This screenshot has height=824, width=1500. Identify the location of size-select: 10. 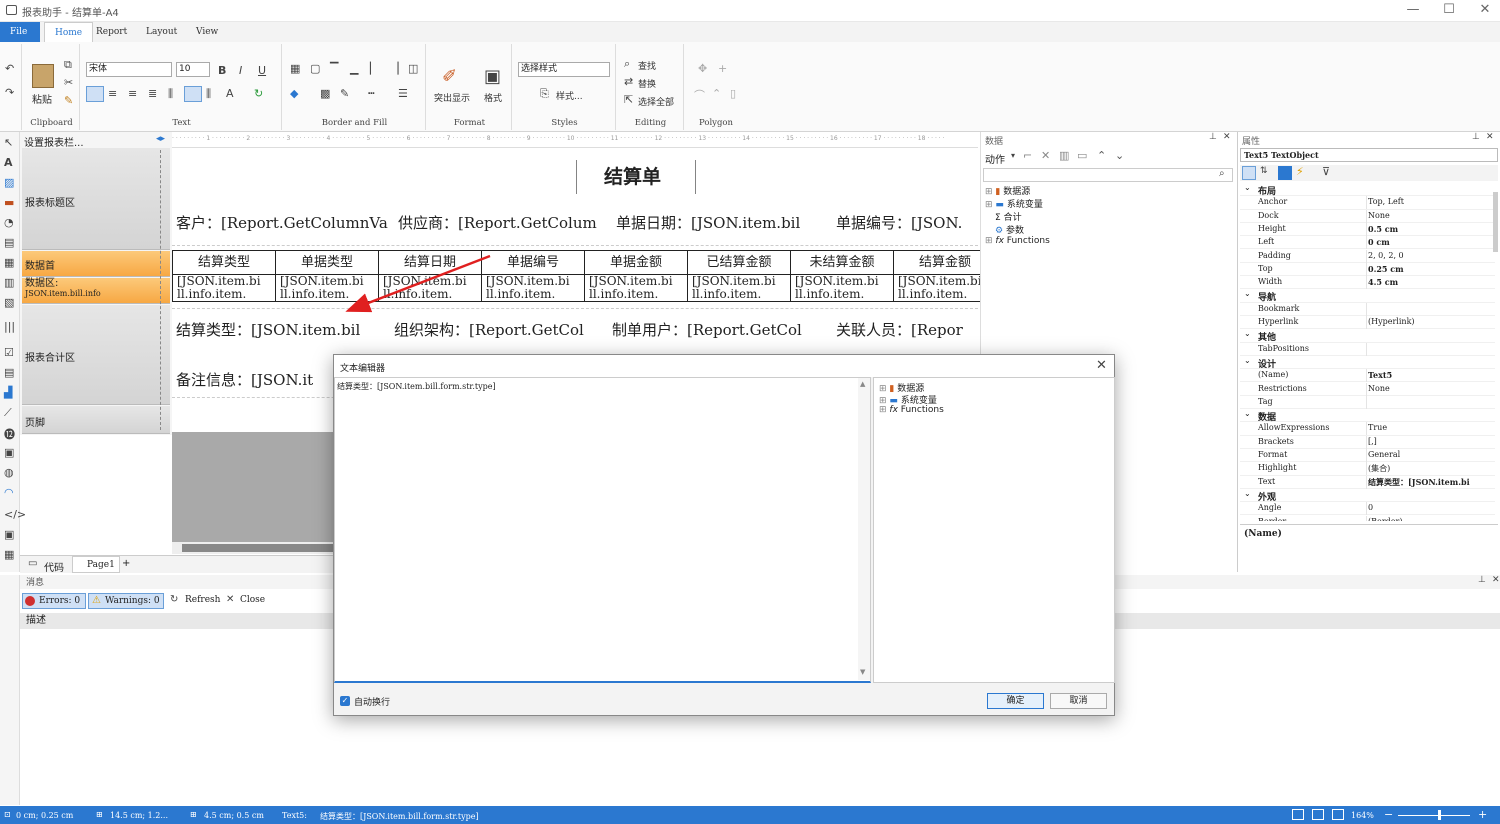
(193, 69).